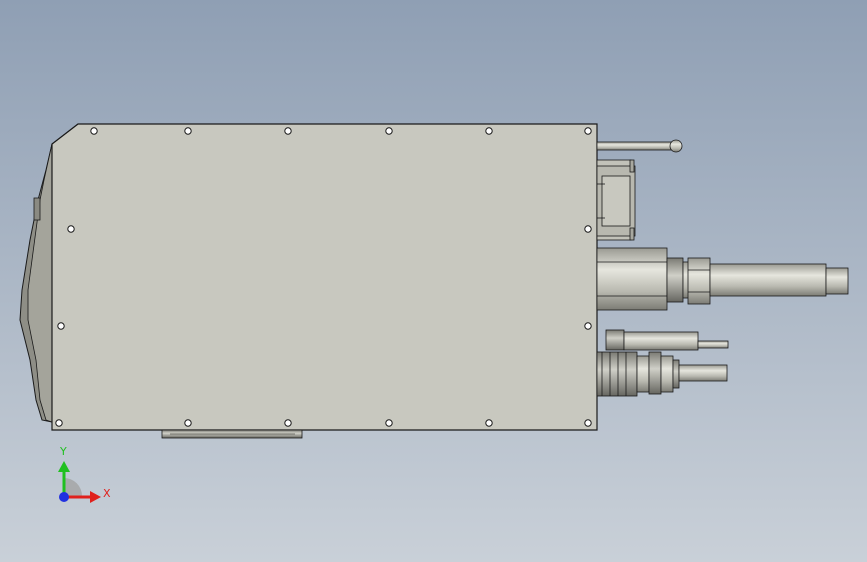 The width and height of the screenshot is (867, 562). Describe the element at coordinates (616, 200) in the screenshot. I see `connector-bracket` at that location.